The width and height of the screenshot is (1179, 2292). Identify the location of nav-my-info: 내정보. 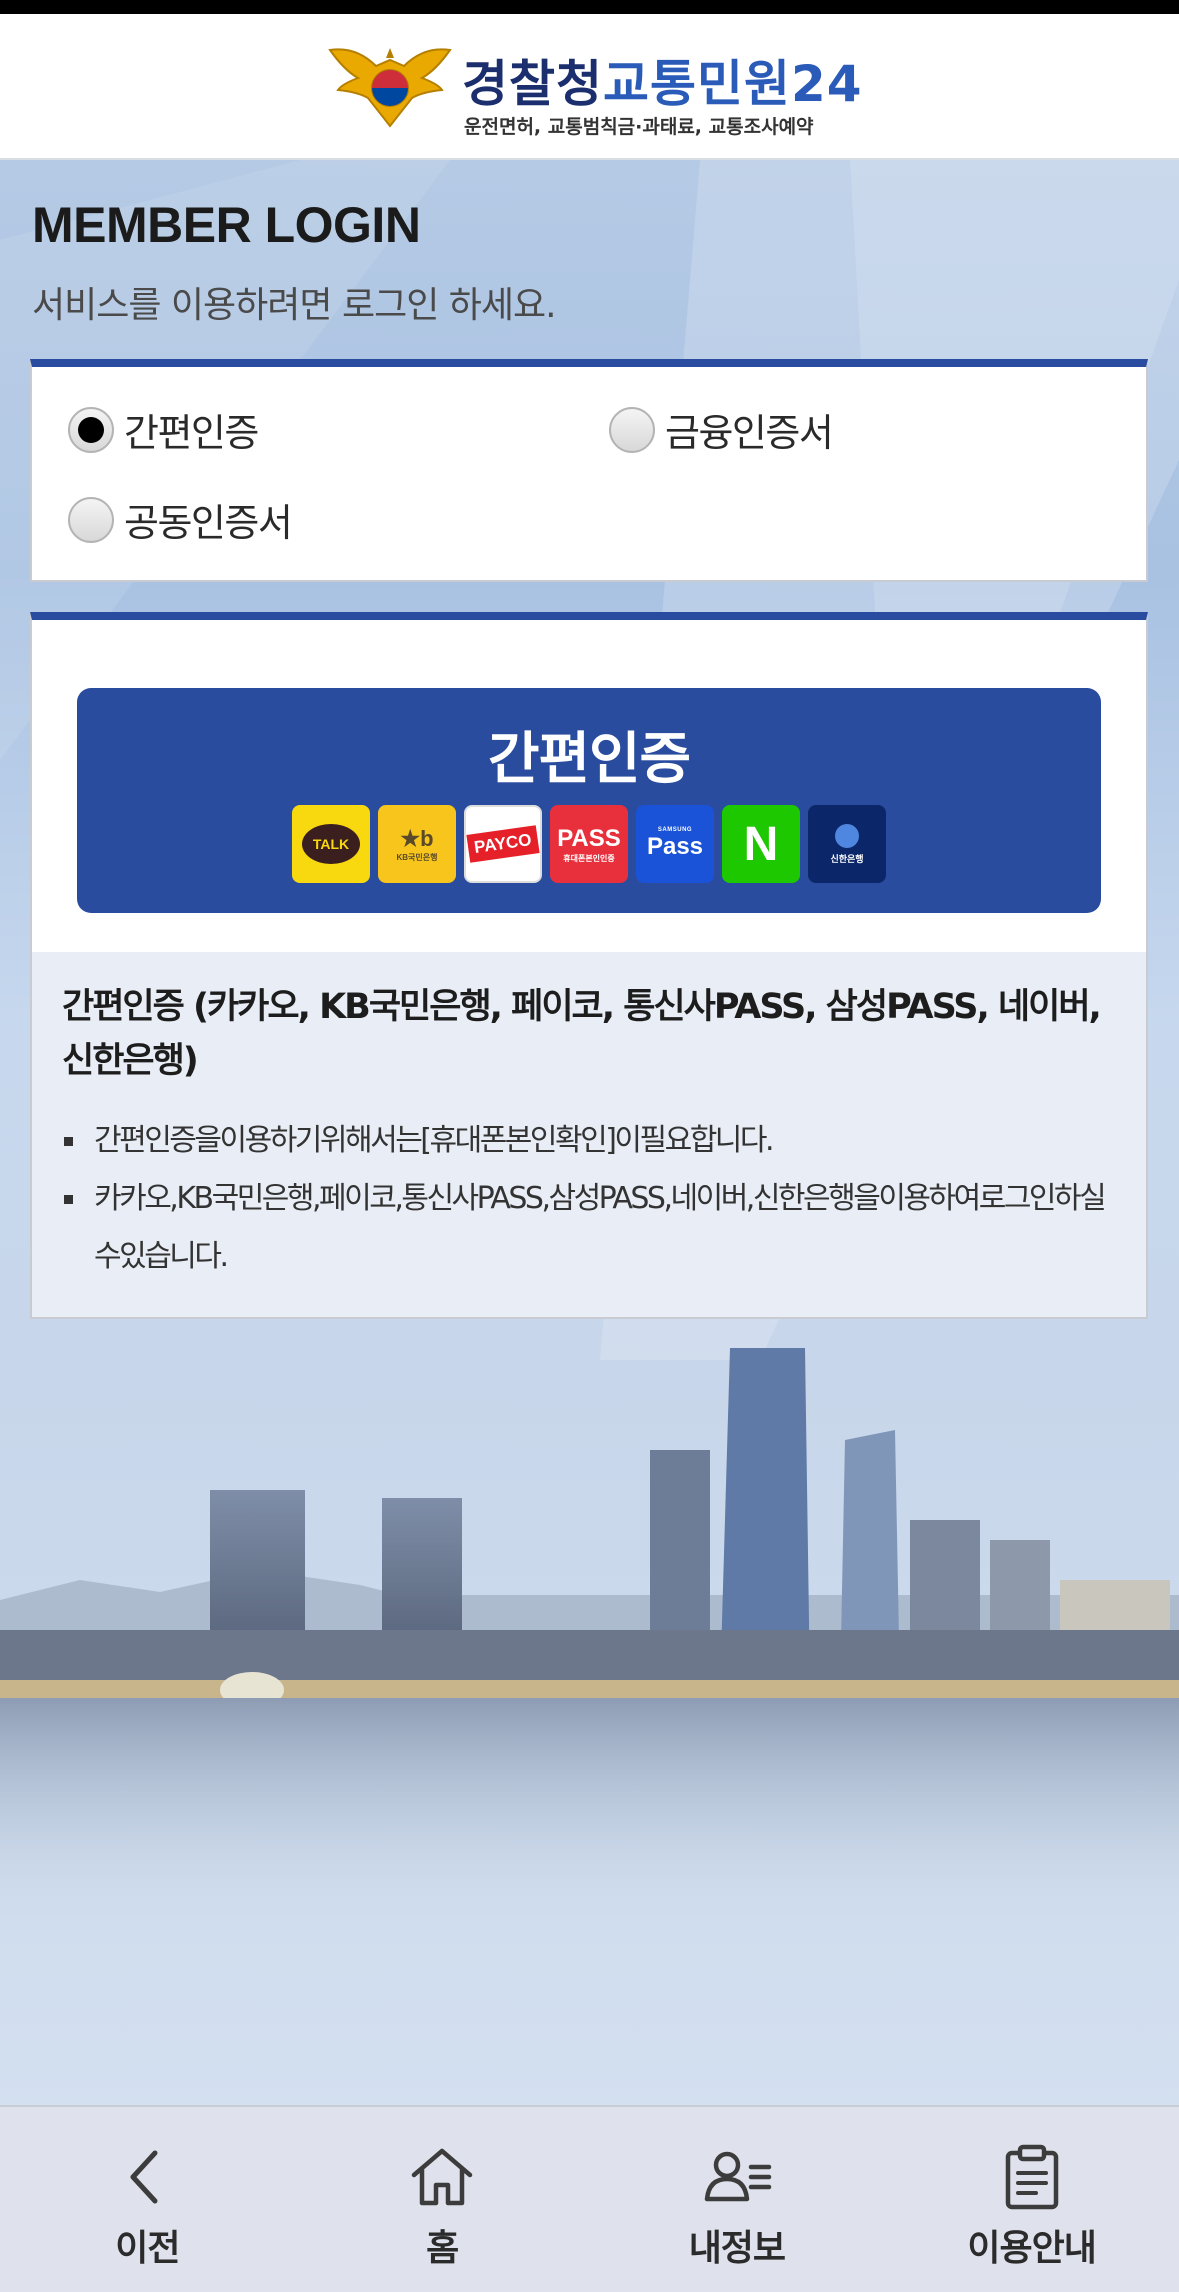
(737, 2199).